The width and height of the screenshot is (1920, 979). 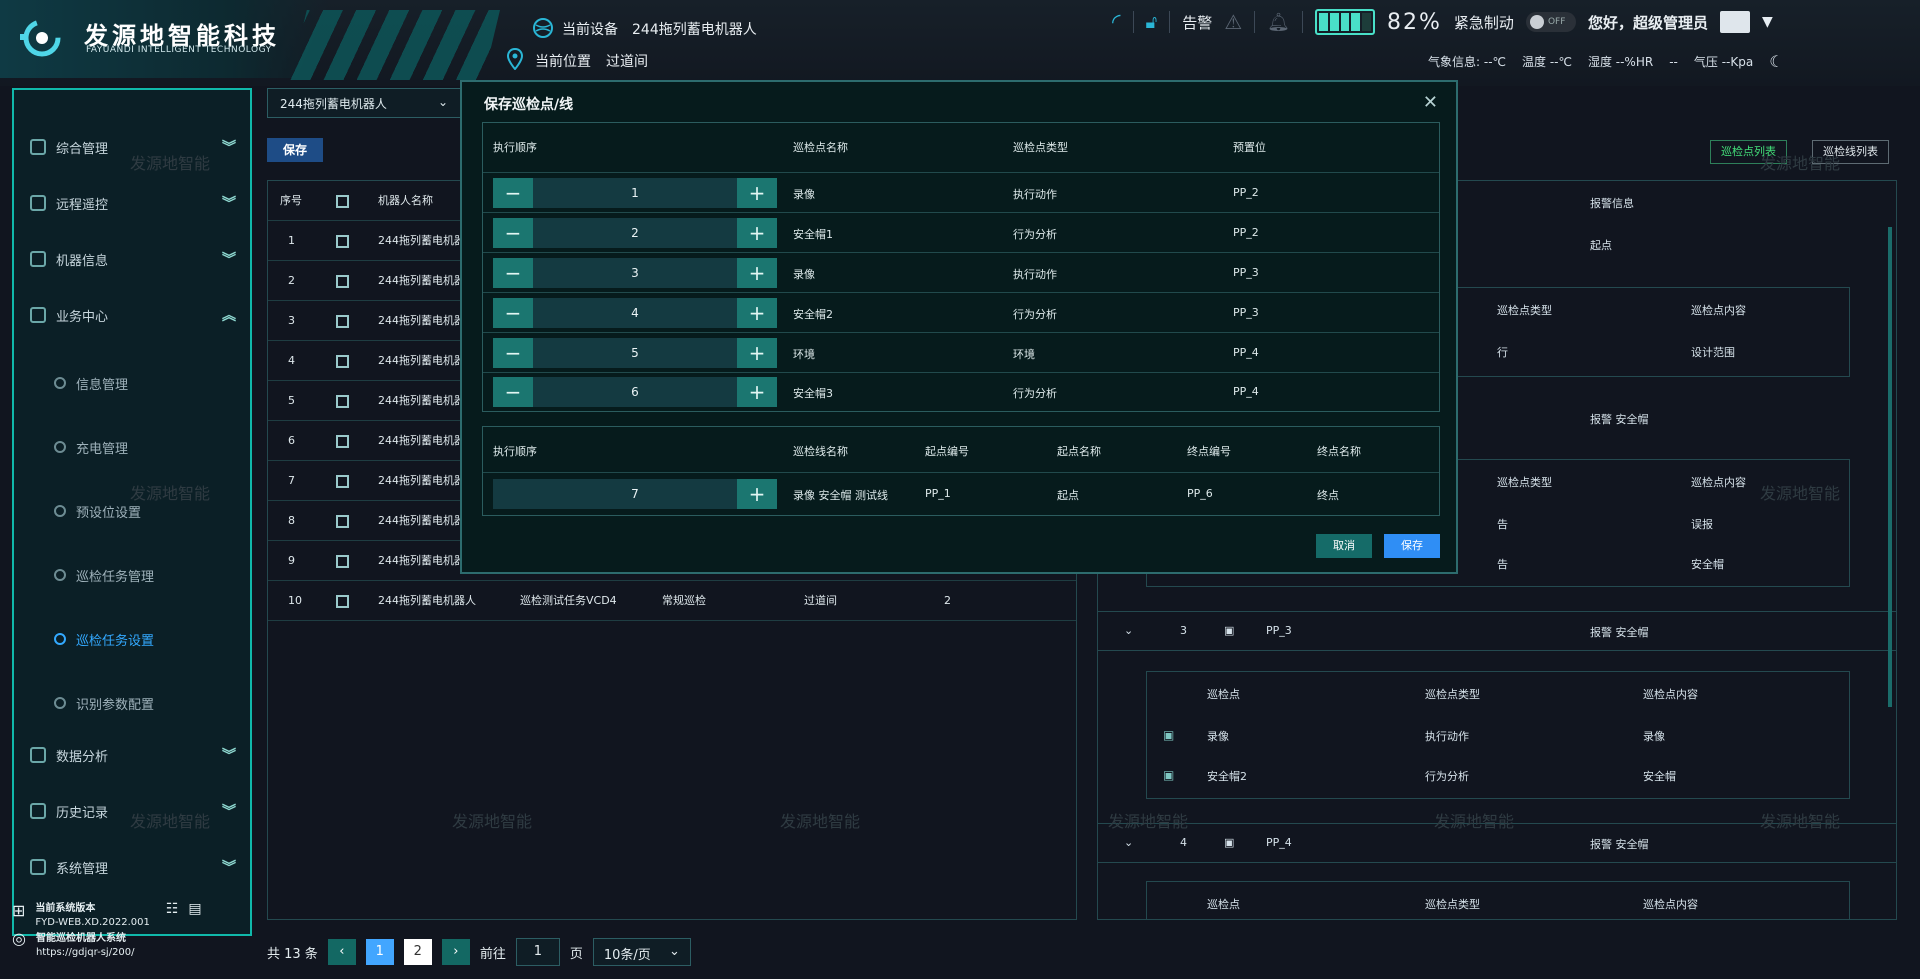 I want to click on estop-toggle: OFF, so click(x=1550, y=22).